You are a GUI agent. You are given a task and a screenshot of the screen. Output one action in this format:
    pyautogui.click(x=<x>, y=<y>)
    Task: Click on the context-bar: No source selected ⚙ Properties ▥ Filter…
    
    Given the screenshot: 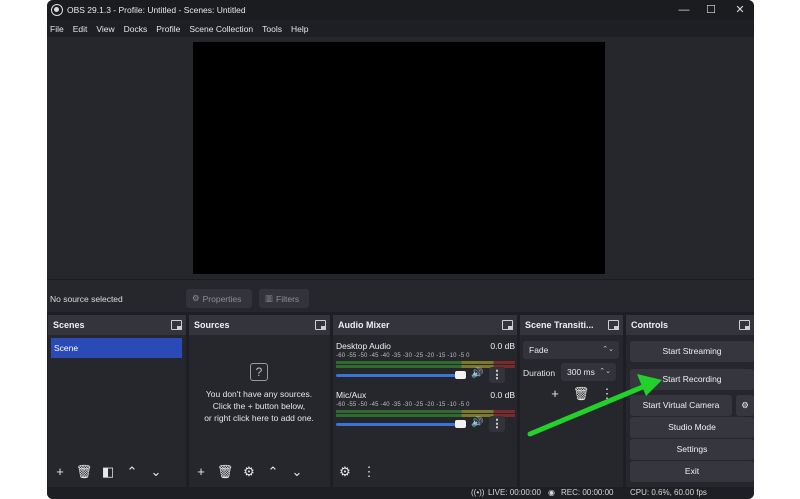 What is the action you would take?
    pyautogui.click(x=400, y=295)
    